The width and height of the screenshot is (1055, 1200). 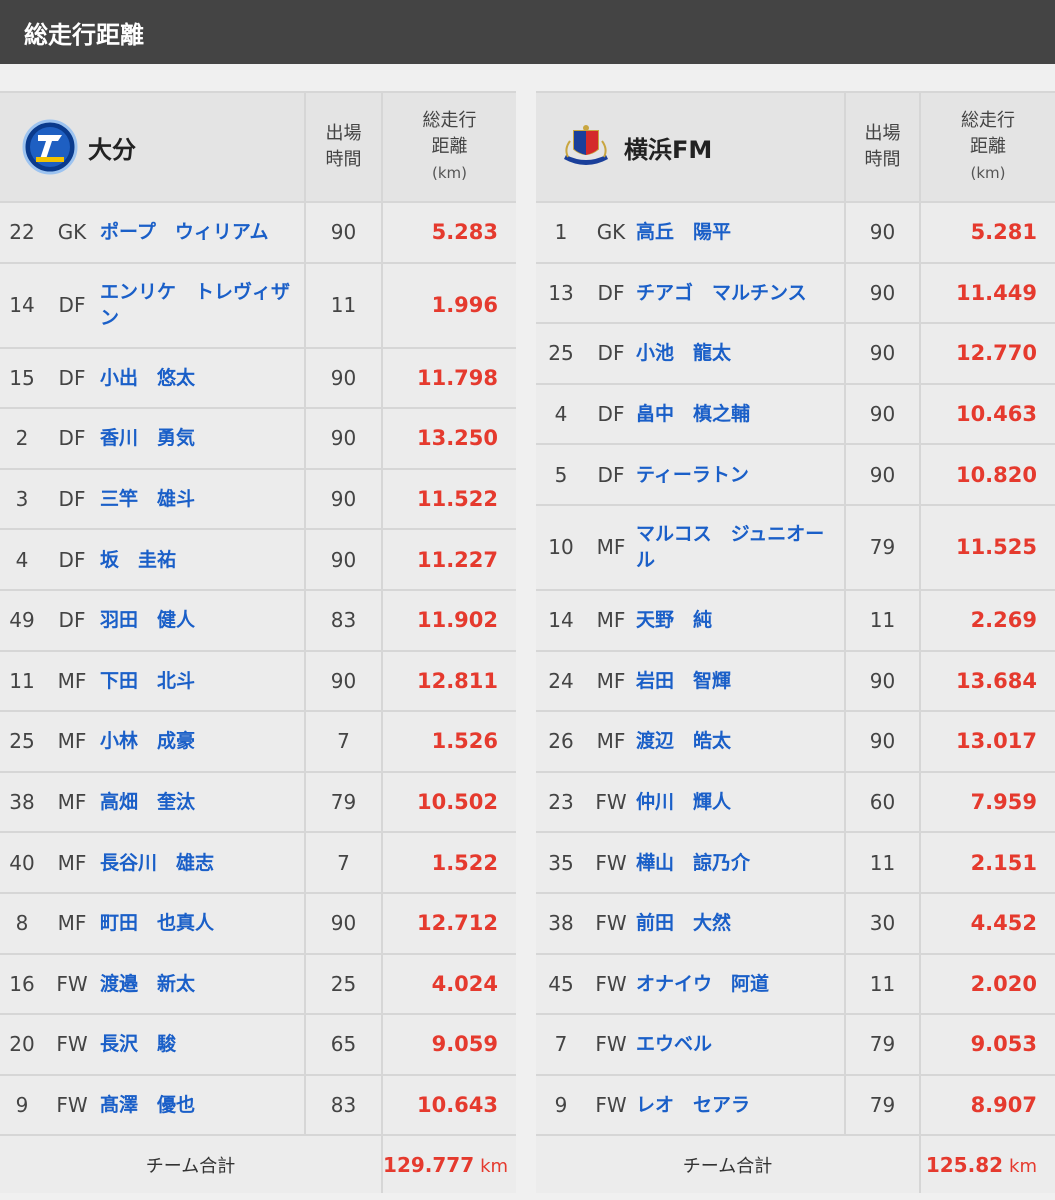 What do you see at coordinates (203, 680) in the screenshot?
I see `player-name-link: 下田 北斗` at bounding box center [203, 680].